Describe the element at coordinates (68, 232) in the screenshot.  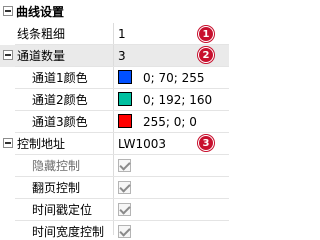
I see `property-label: 时间宽度控制` at that location.